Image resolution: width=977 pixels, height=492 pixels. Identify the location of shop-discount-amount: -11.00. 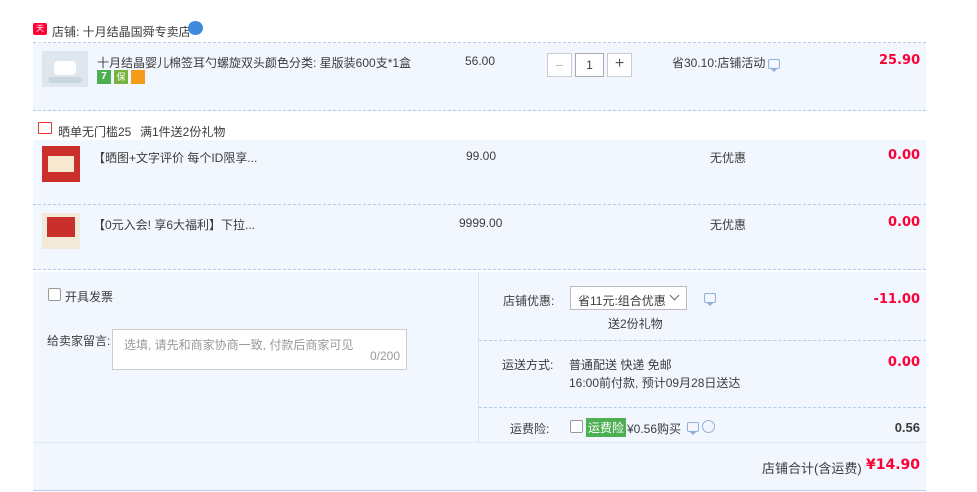
(896, 299).